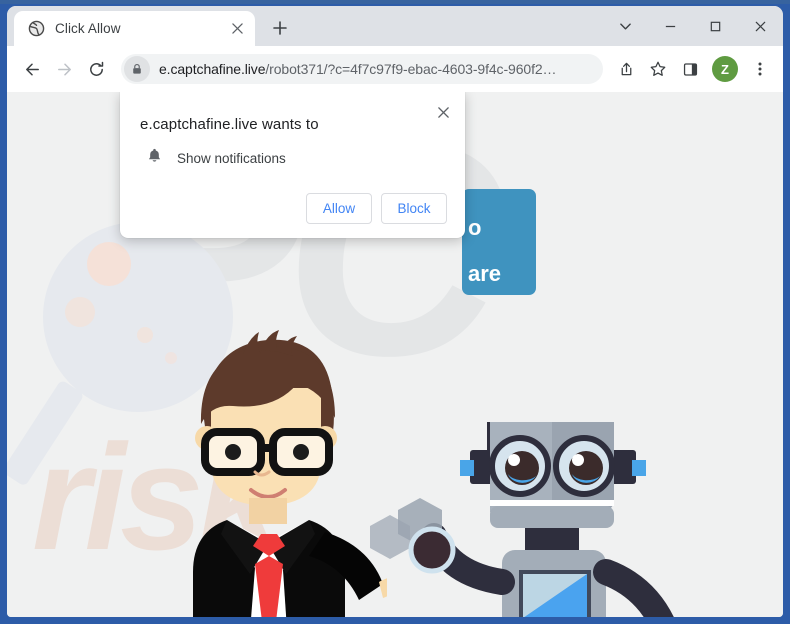  What do you see at coordinates (499, 242) in the screenshot?
I see `blue-callout-card: o are` at bounding box center [499, 242].